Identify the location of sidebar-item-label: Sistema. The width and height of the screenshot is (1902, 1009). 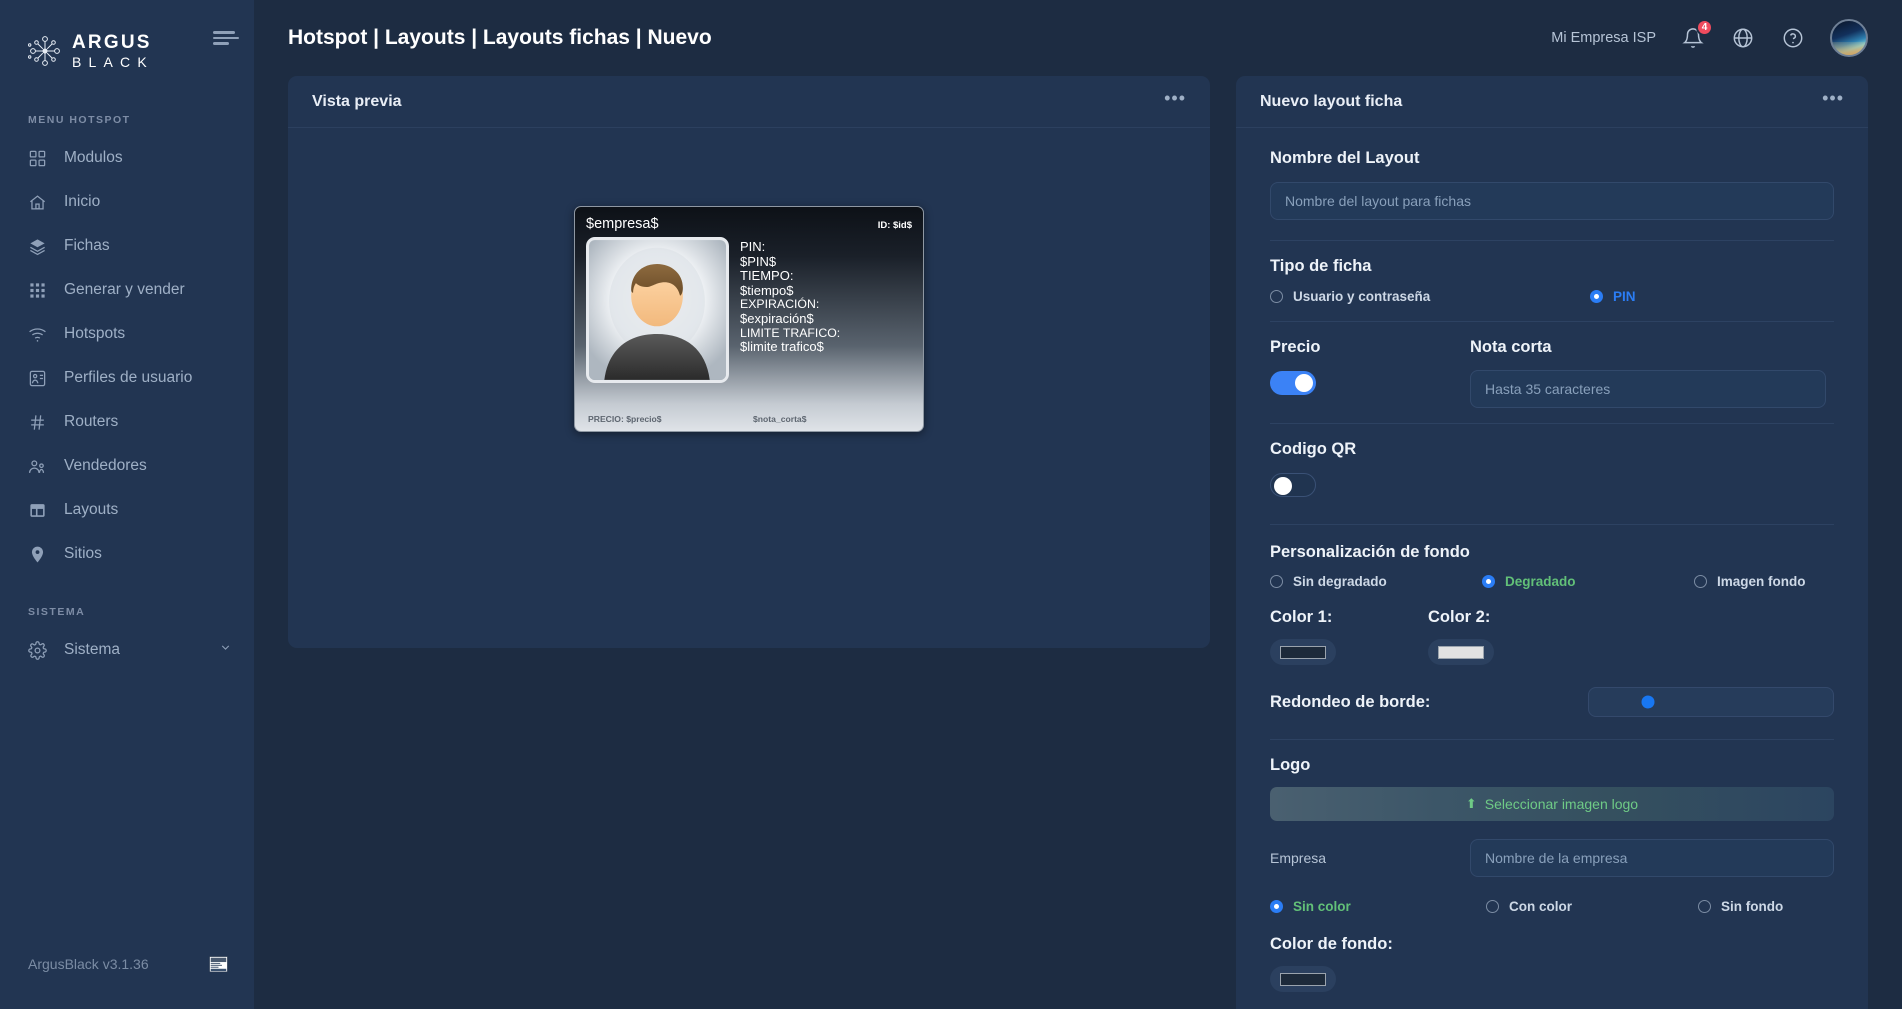
(92, 649).